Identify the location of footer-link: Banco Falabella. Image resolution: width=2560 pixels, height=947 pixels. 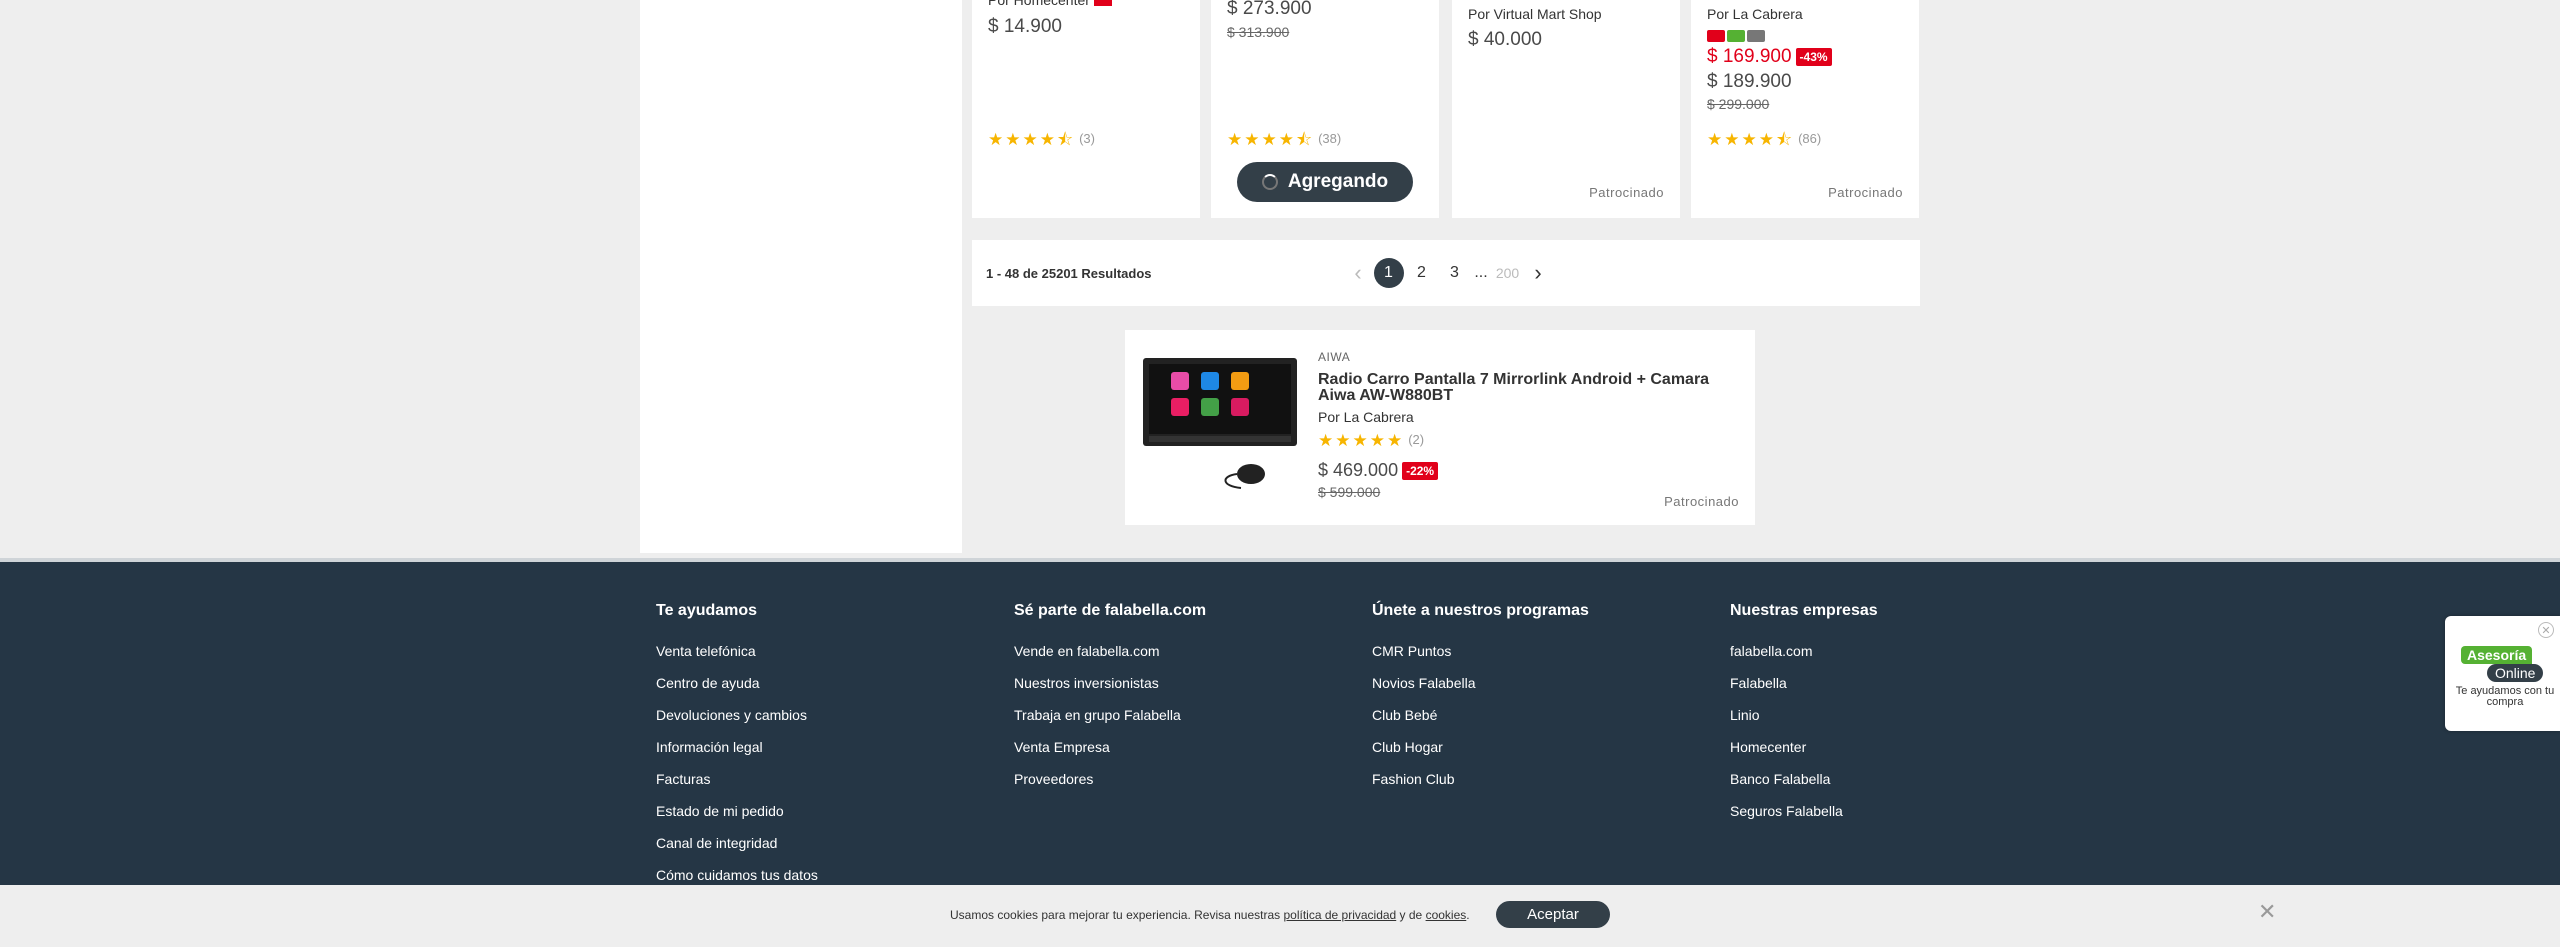
(1804, 787).